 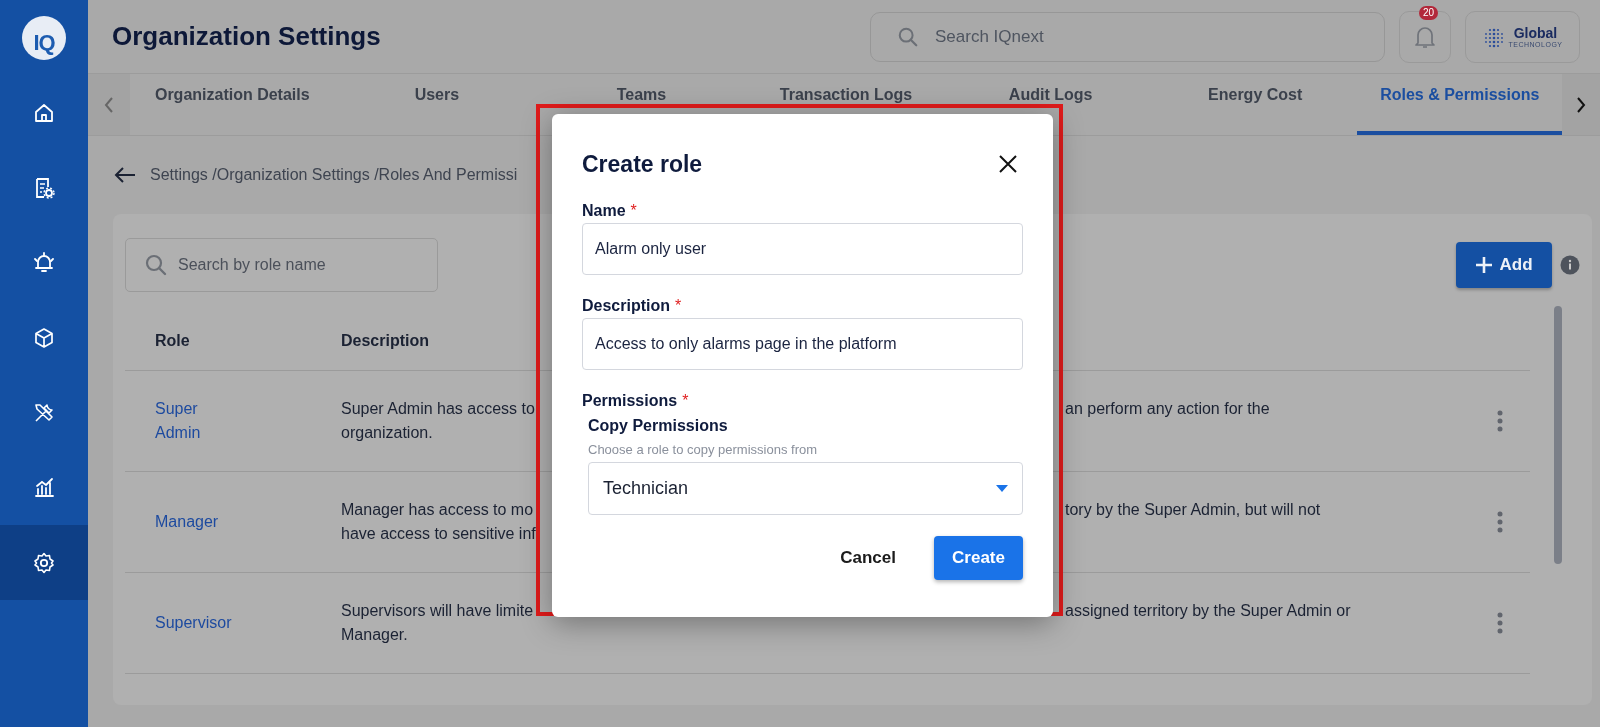 I want to click on tab: Transaction Logs, so click(x=846, y=104).